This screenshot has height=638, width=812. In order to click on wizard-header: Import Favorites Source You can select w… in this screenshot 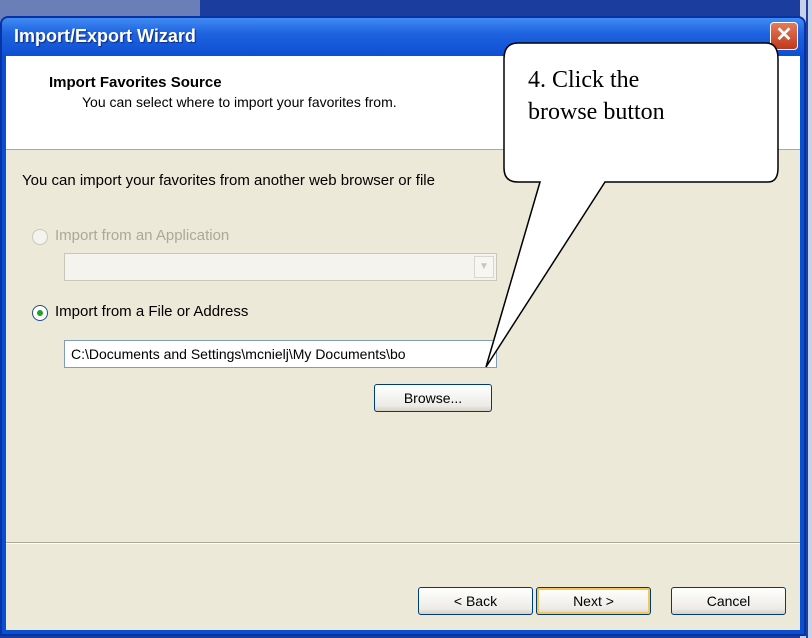, I will do `click(403, 103)`.